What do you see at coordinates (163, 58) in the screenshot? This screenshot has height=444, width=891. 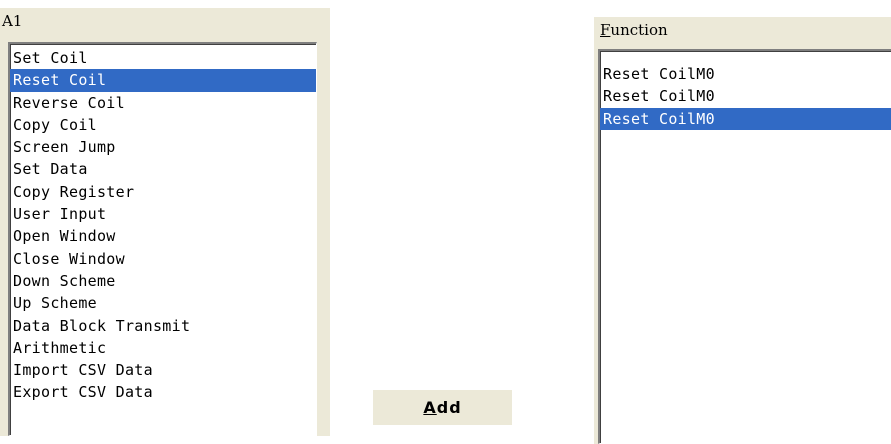 I see `action-list-item: Set Coil` at bounding box center [163, 58].